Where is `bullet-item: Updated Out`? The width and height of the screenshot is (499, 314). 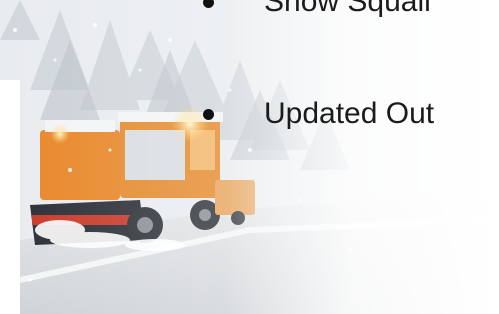
bullet-item: Updated Out is located at coordinates (318, 114).